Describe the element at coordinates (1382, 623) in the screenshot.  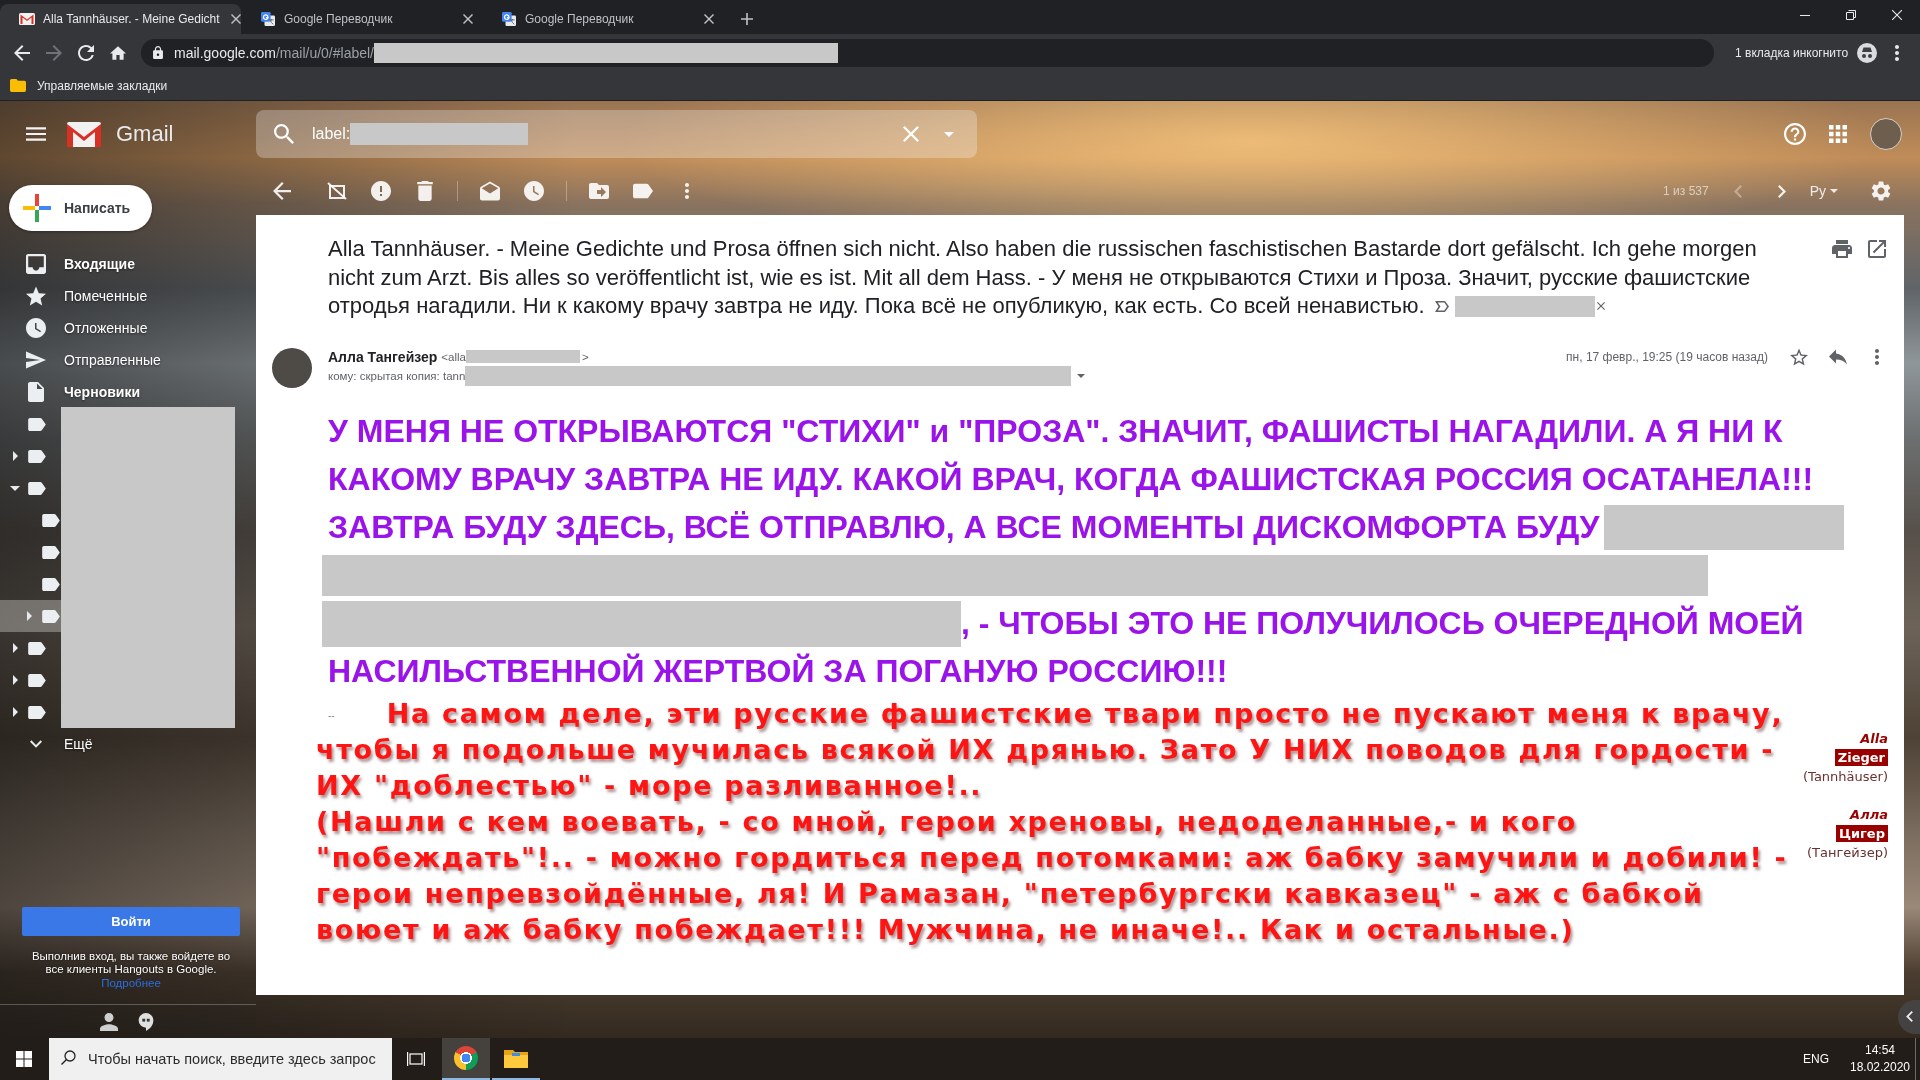
I see `message-body-text: , - ЧТОБЫ ЭТО НЕ ПОЛУЧИЛОСЬ ОЧЕРЕДНОЙ МОЕЙ` at that location.